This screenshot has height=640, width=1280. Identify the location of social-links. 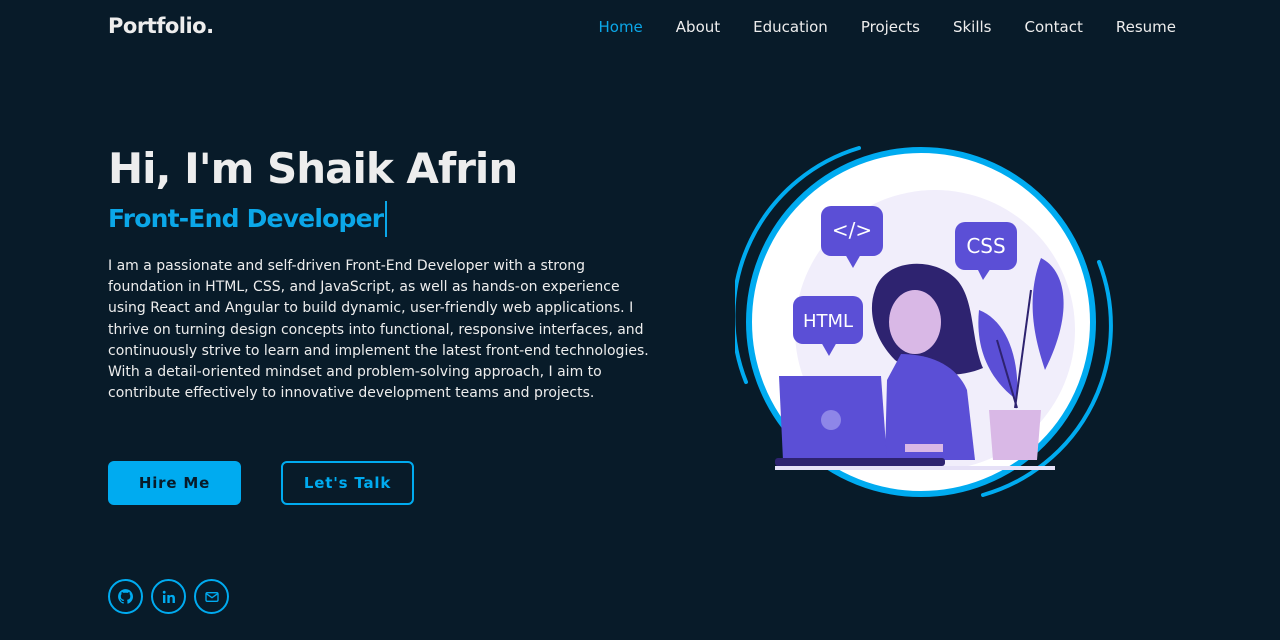
(168, 596).